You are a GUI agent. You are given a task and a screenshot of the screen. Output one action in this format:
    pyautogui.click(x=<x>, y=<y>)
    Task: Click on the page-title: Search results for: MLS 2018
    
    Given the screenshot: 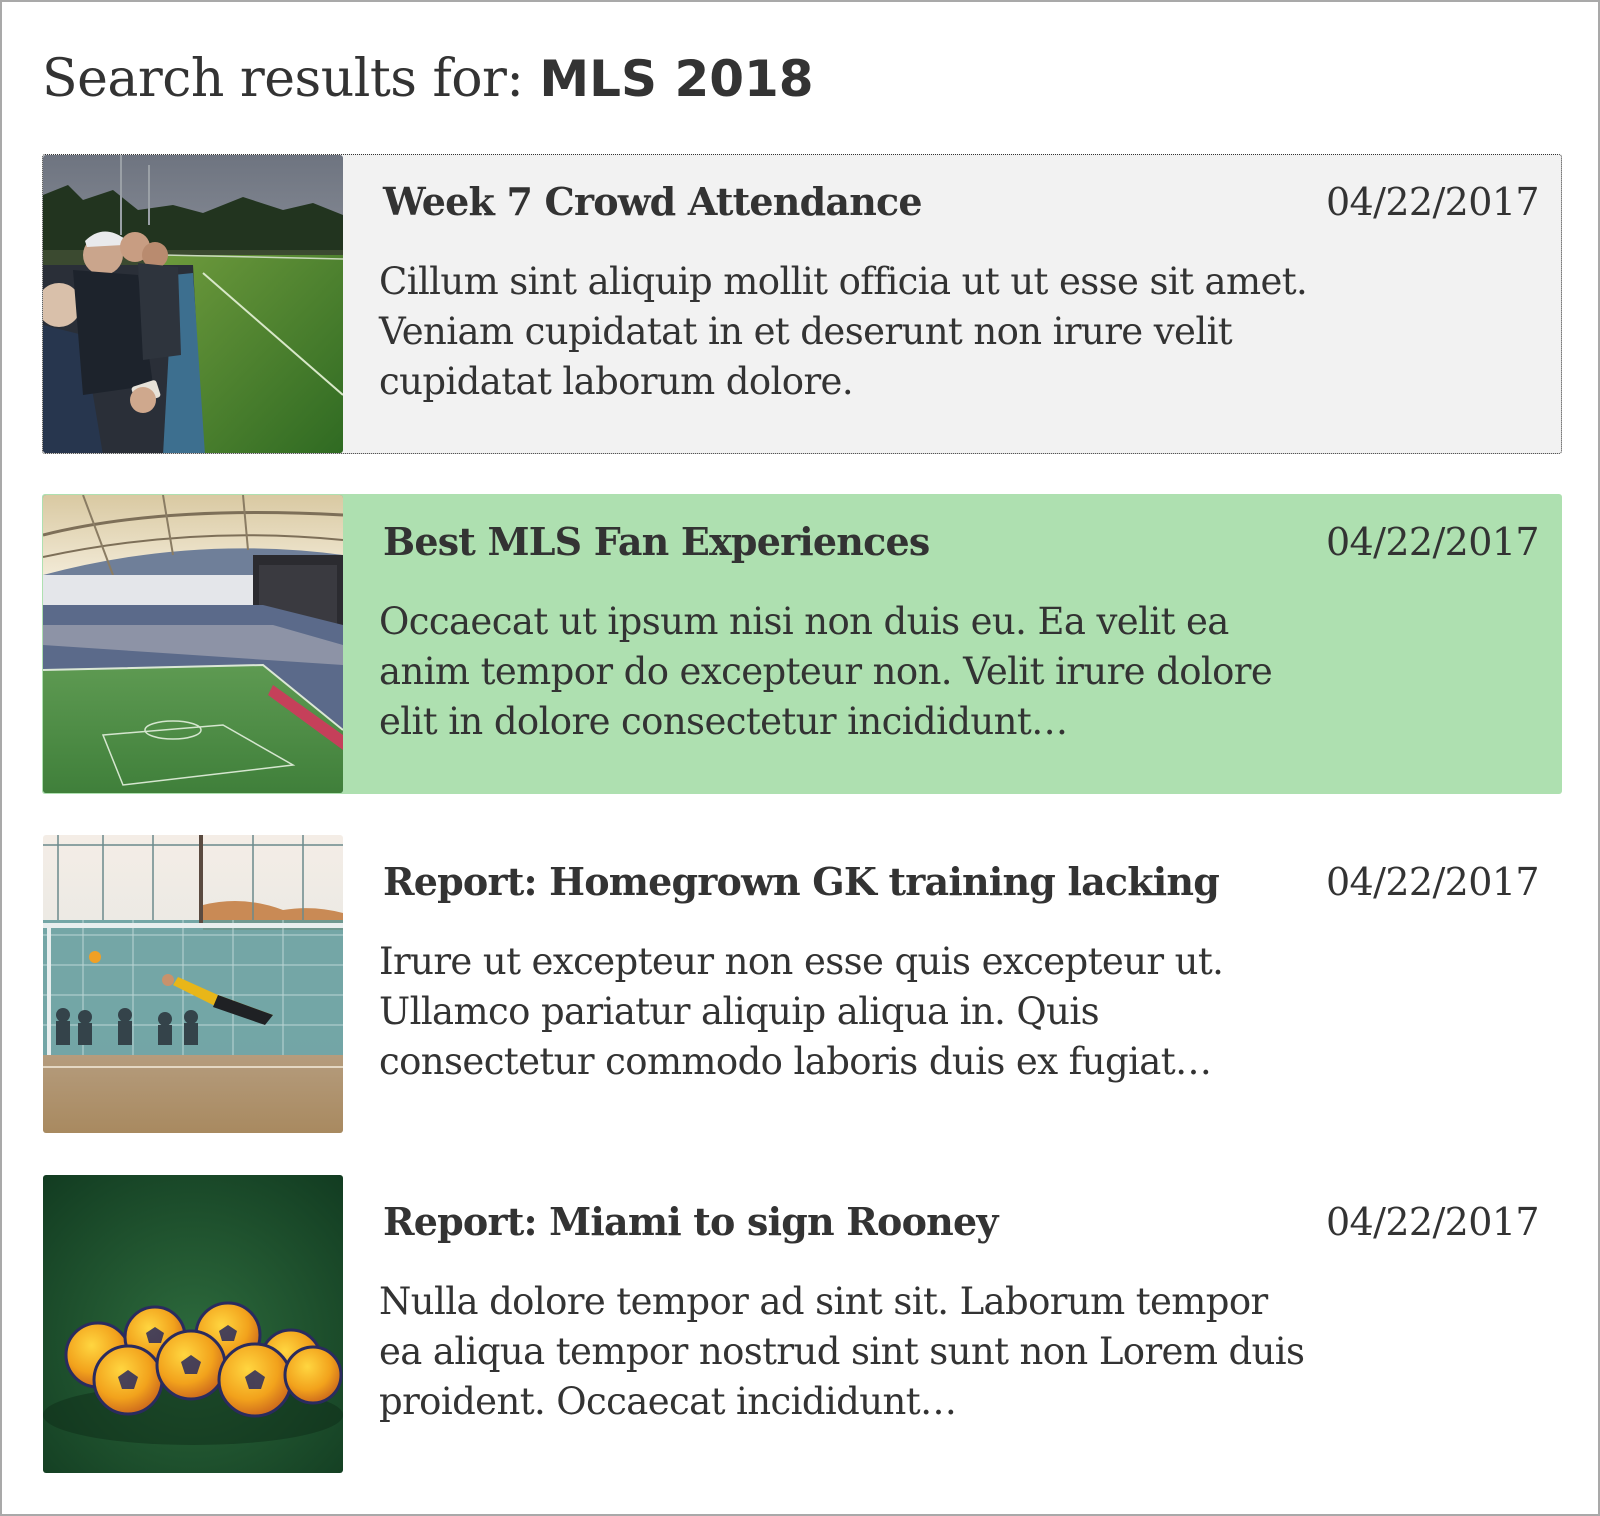 What is the action you would take?
    pyautogui.click(x=428, y=79)
    